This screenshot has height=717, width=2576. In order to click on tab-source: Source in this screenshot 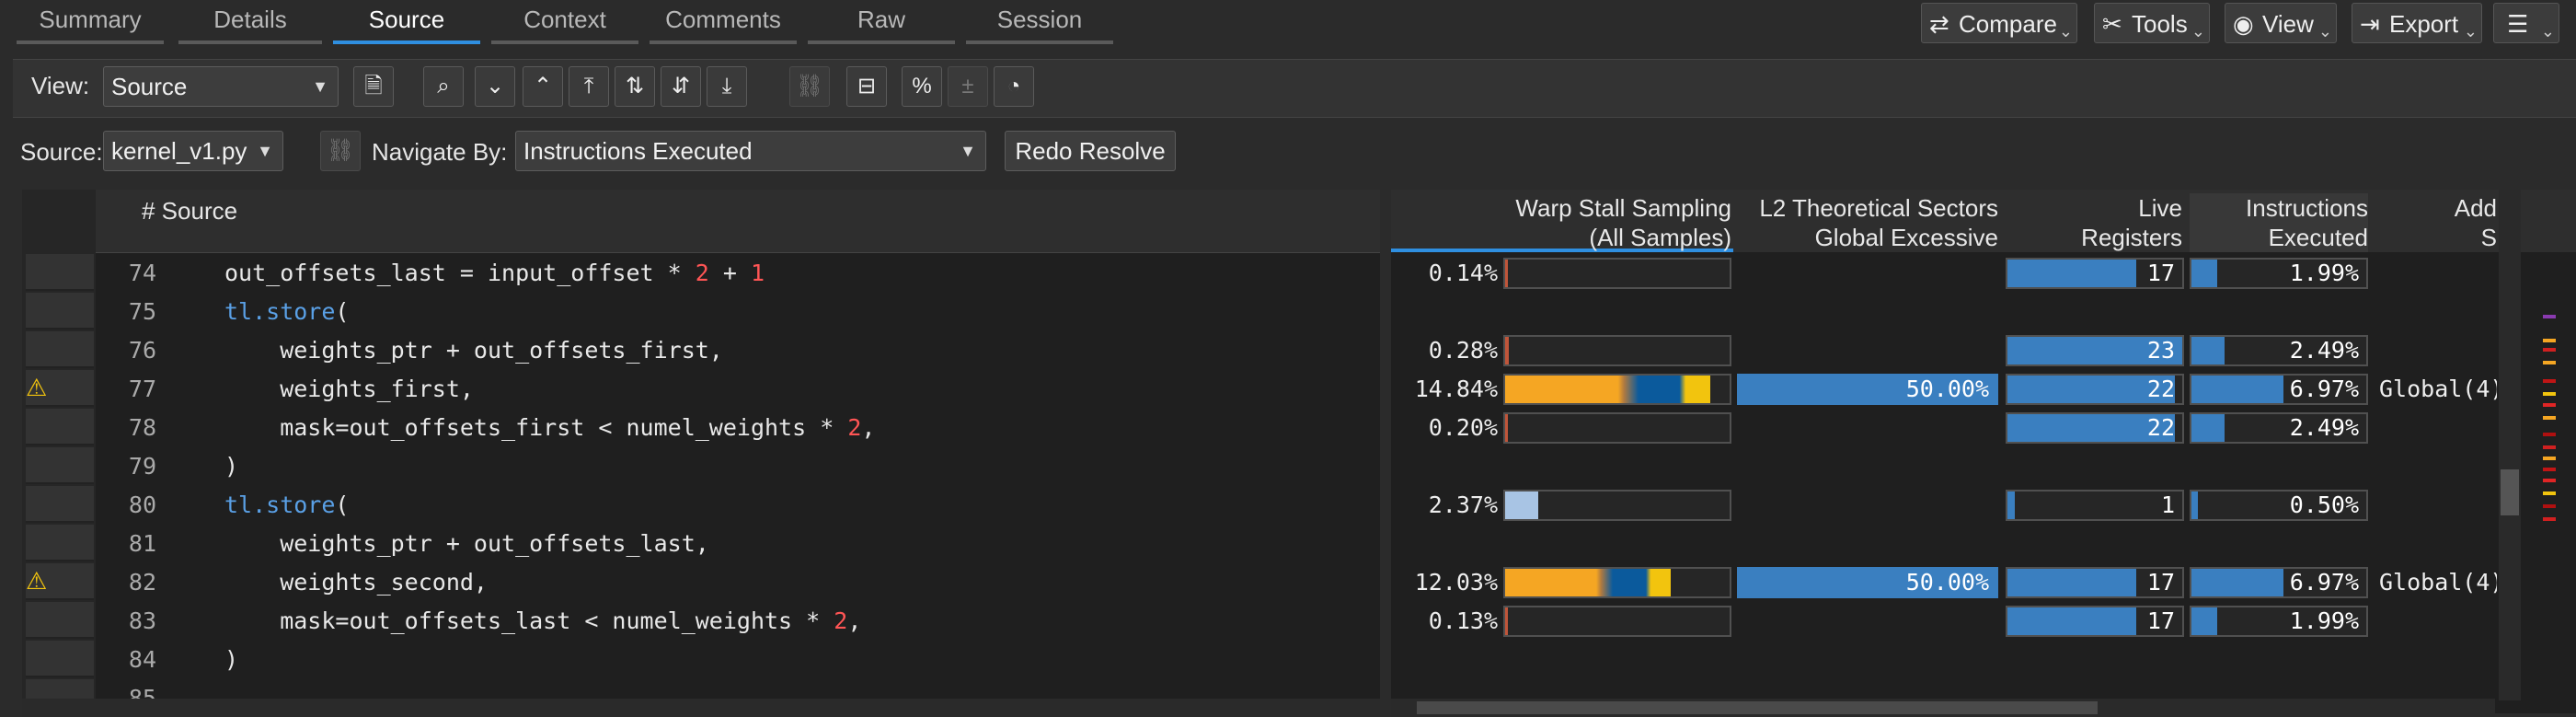, I will do `click(406, 22)`.